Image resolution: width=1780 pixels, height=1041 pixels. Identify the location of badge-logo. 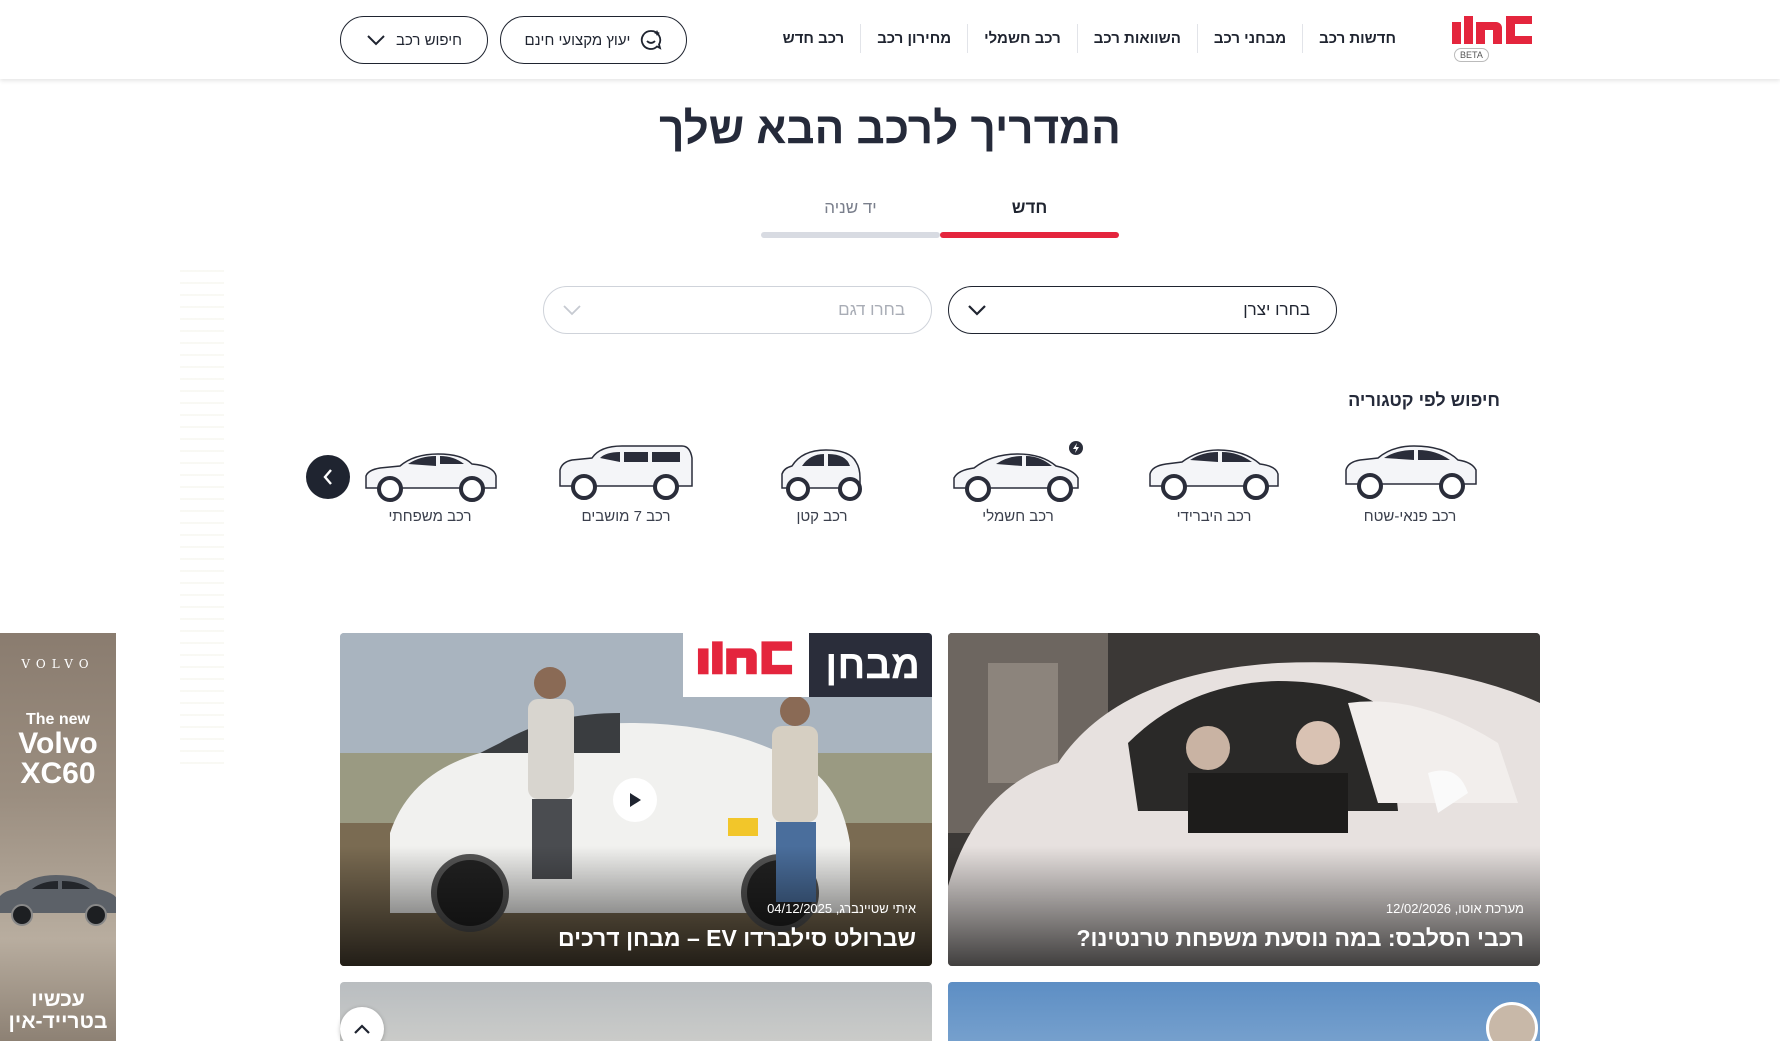
(746, 665).